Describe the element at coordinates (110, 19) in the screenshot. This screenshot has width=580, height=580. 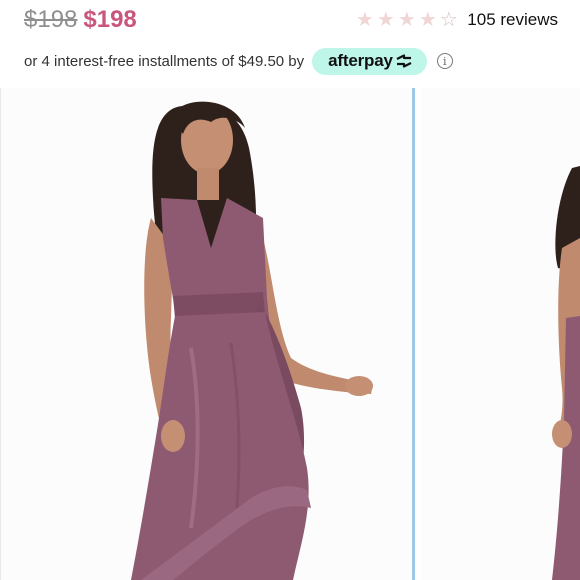
I see `sale-price: $198` at that location.